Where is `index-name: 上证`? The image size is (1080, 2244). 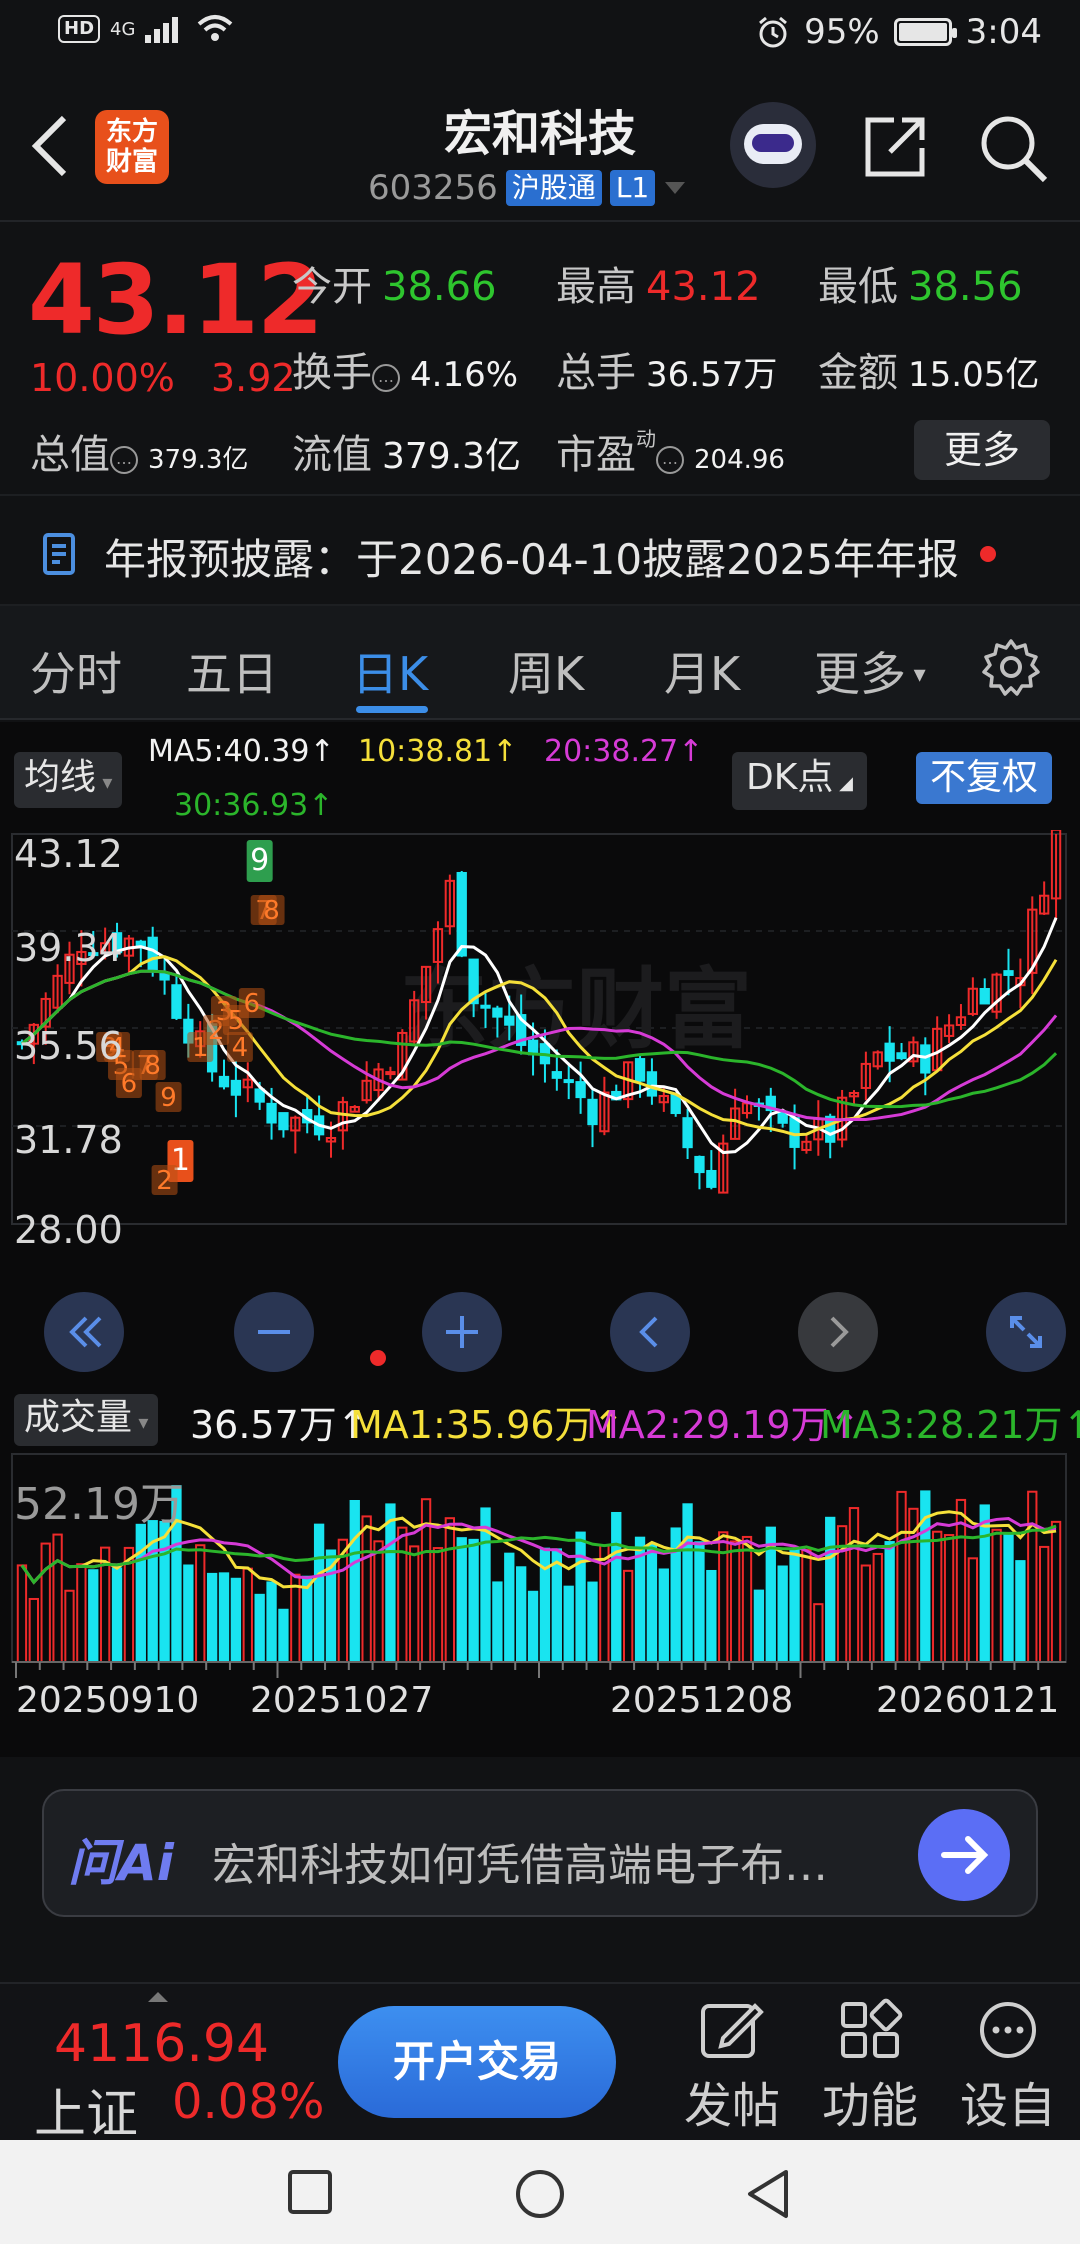
index-name: 上证 is located at coordinates (86, 2109).